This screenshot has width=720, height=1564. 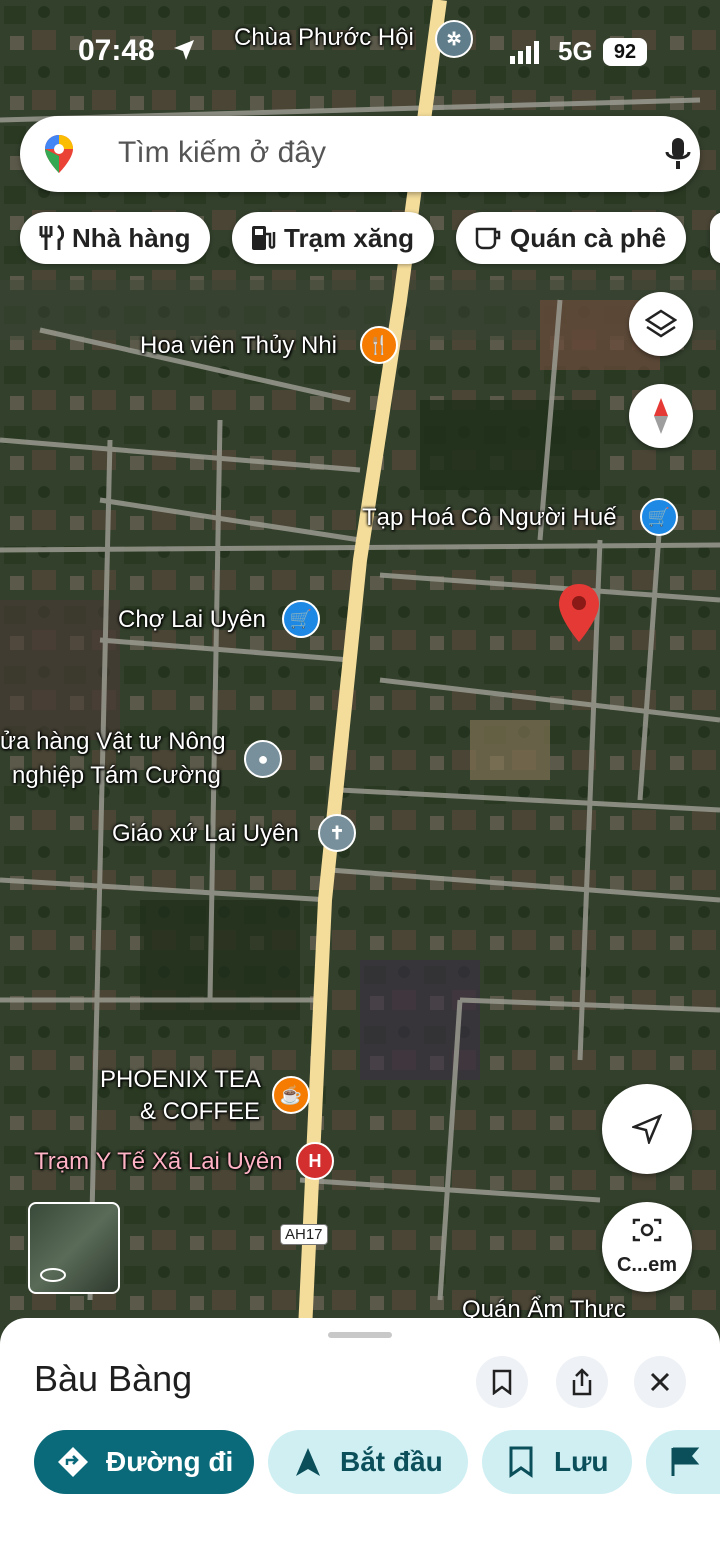 What do you see at coordinates (489, 518) in the screenshot?
I see `label-tap-hoa: Tạp Hoá Cô Người Huế` at bounding box center [489, 518].